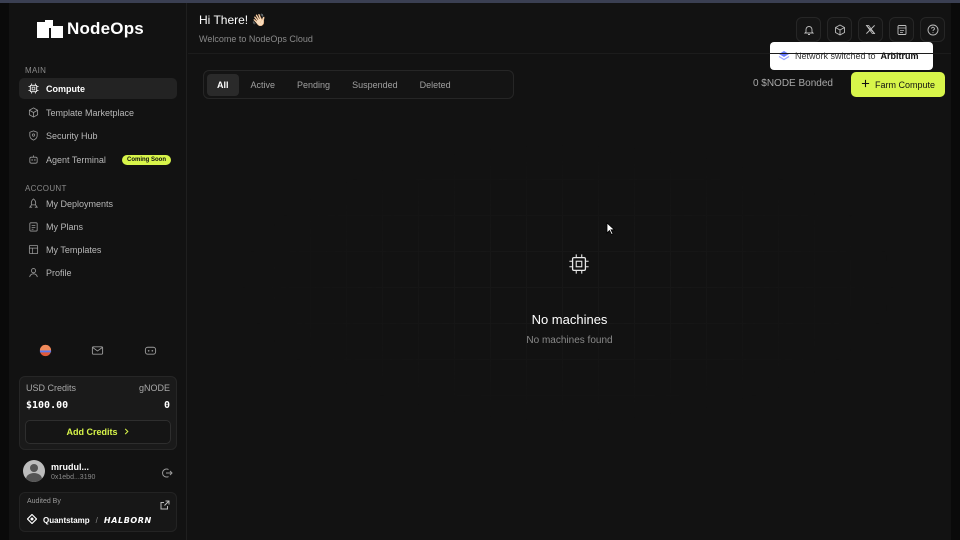 Image resolution: width=960 pixels, height=540 pixels. Describe the element at coordinates (33, 203) in the screenshot. I see `rocket-icon` at that location.